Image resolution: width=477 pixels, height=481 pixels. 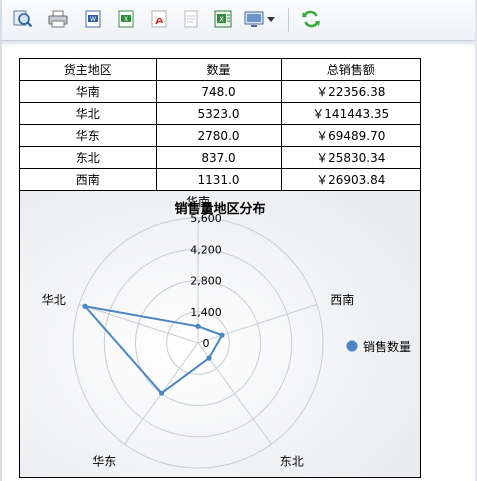 I want to click on sales-cell: ￥69489.70, so click(x=350, y=135).